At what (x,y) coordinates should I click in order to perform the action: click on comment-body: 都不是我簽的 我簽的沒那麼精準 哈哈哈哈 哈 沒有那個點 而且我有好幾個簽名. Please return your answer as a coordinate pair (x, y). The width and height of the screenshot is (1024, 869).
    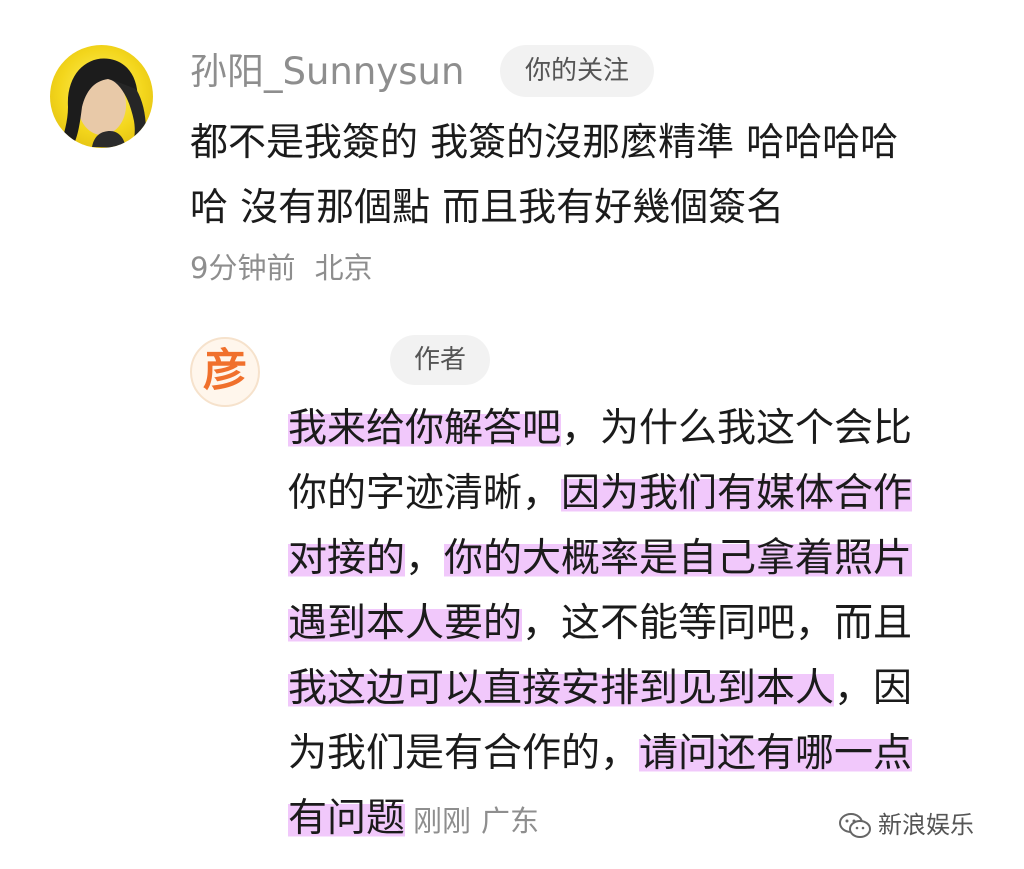
    Looking at the image, I should click on (590, 175).